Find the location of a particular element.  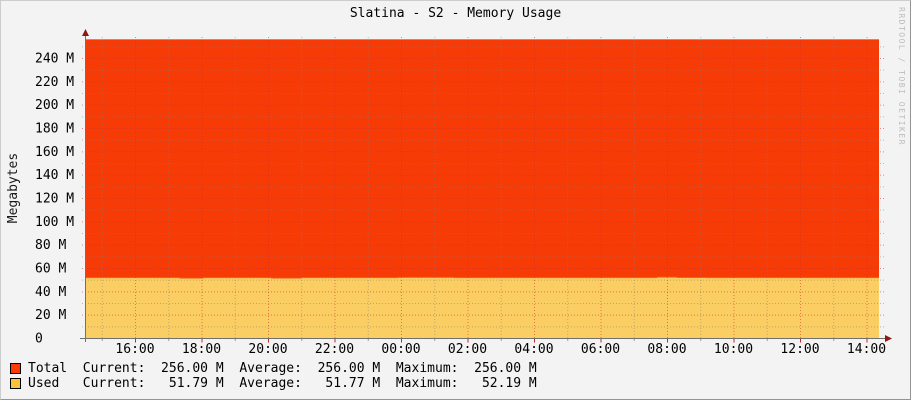

x-tick-label: 06:00 is located at coordinates (600, 349).